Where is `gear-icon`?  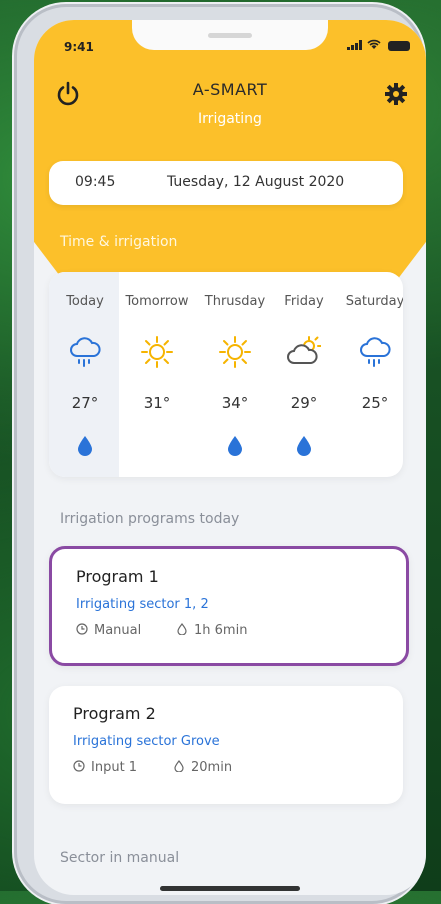 gear-icon is located at coordinates (396, 94).